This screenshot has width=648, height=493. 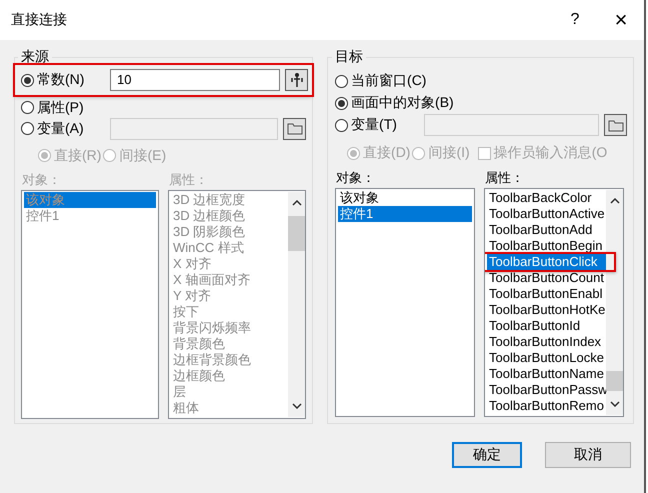 I want to click on list-item: ToolbarButtonPassw, so click(x=546, y=390).